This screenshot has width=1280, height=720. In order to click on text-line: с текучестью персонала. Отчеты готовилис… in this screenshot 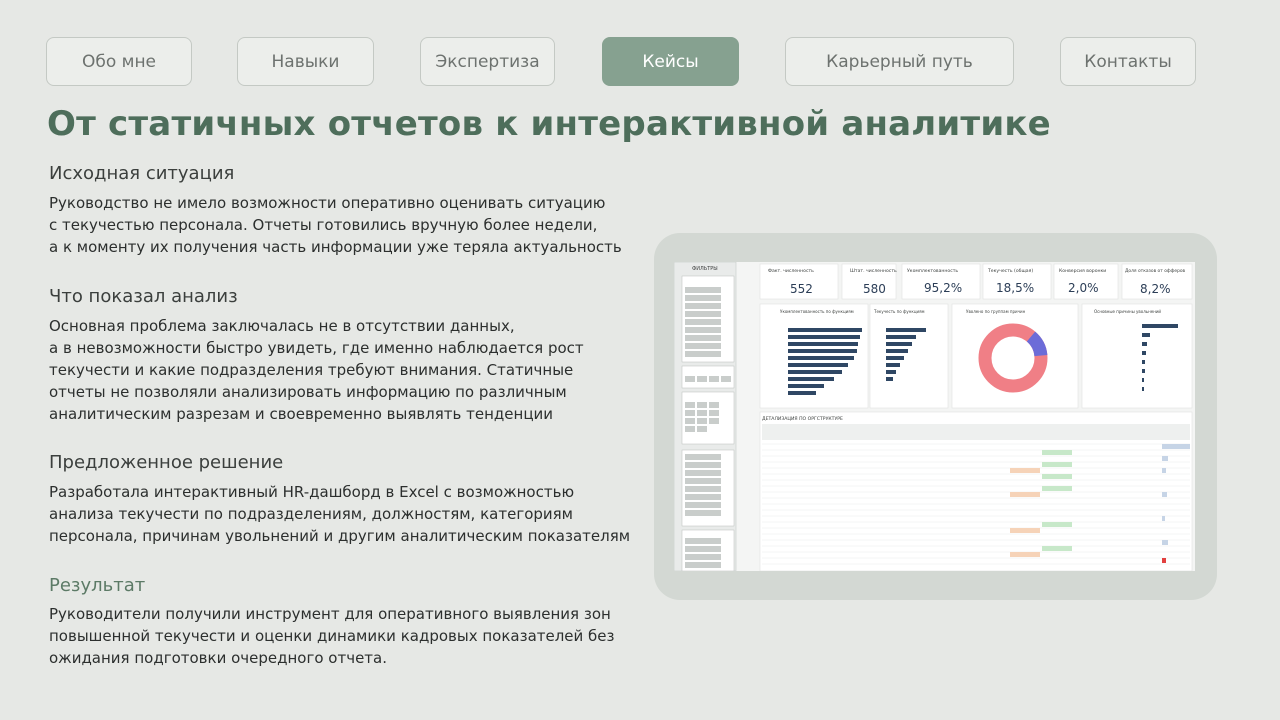, I will do `click(323, 225)`.